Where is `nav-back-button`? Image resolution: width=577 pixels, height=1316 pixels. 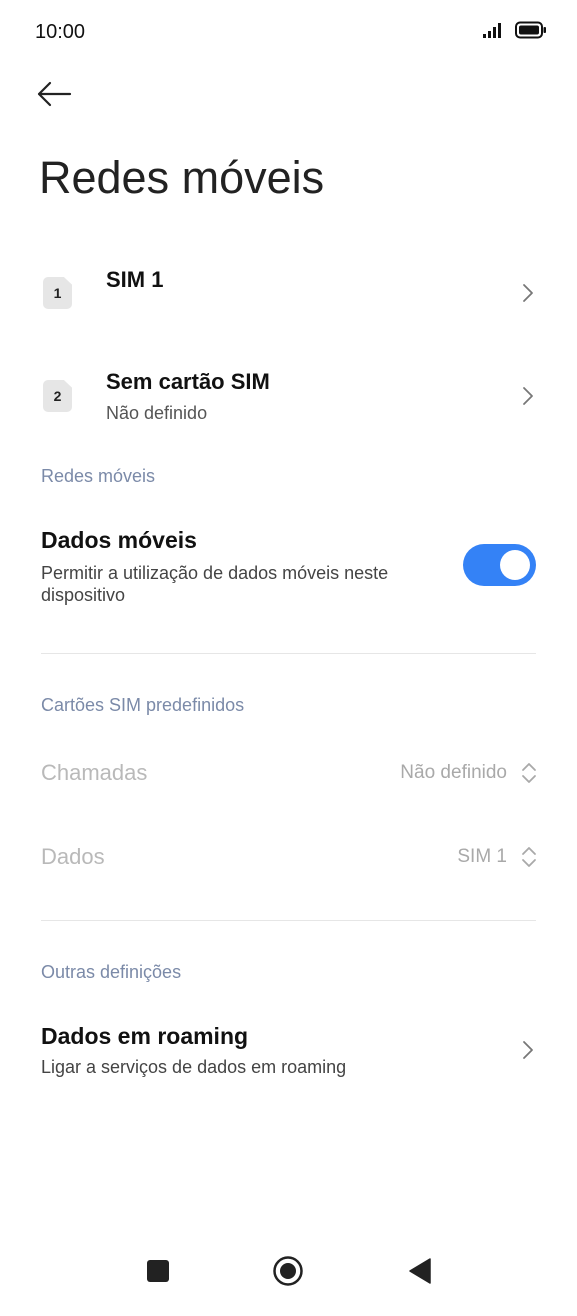 nav-back-button is located at coordinates (420, 1271).